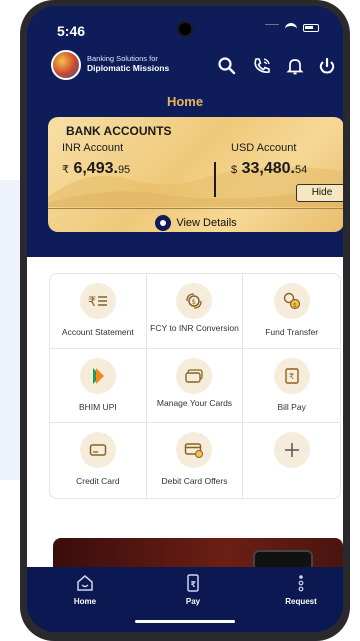 The image size is (360, 641). What do you see at coordinates (97, 450) in the screenshot?
I see `credit-card-icon` at bounding box center [97, 450].